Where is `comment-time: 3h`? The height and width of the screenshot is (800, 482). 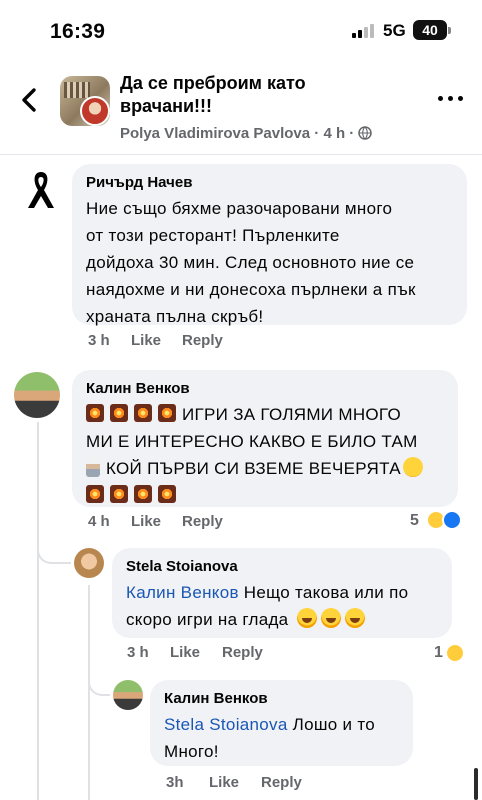 comment-time: 3h is located at coordinates (175, 782).